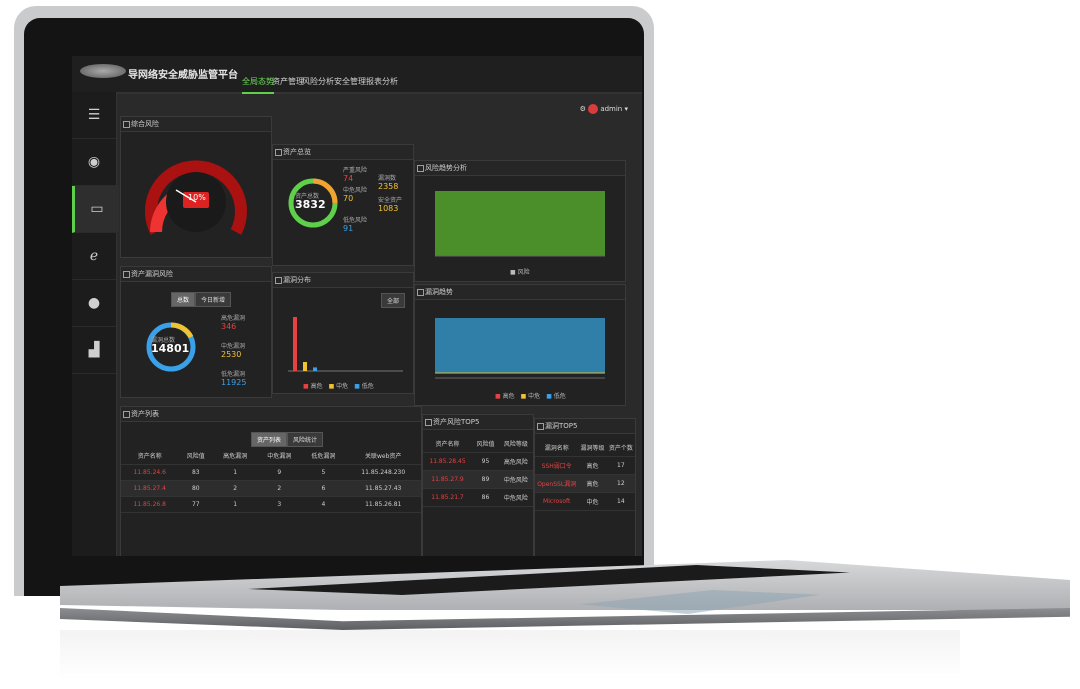 This screenshot has height=689, width=1080. What do you see at coordinates (382, 84) in the screenshot?
I see `tab-4: 报表分析` at bounding box center [382, 84].